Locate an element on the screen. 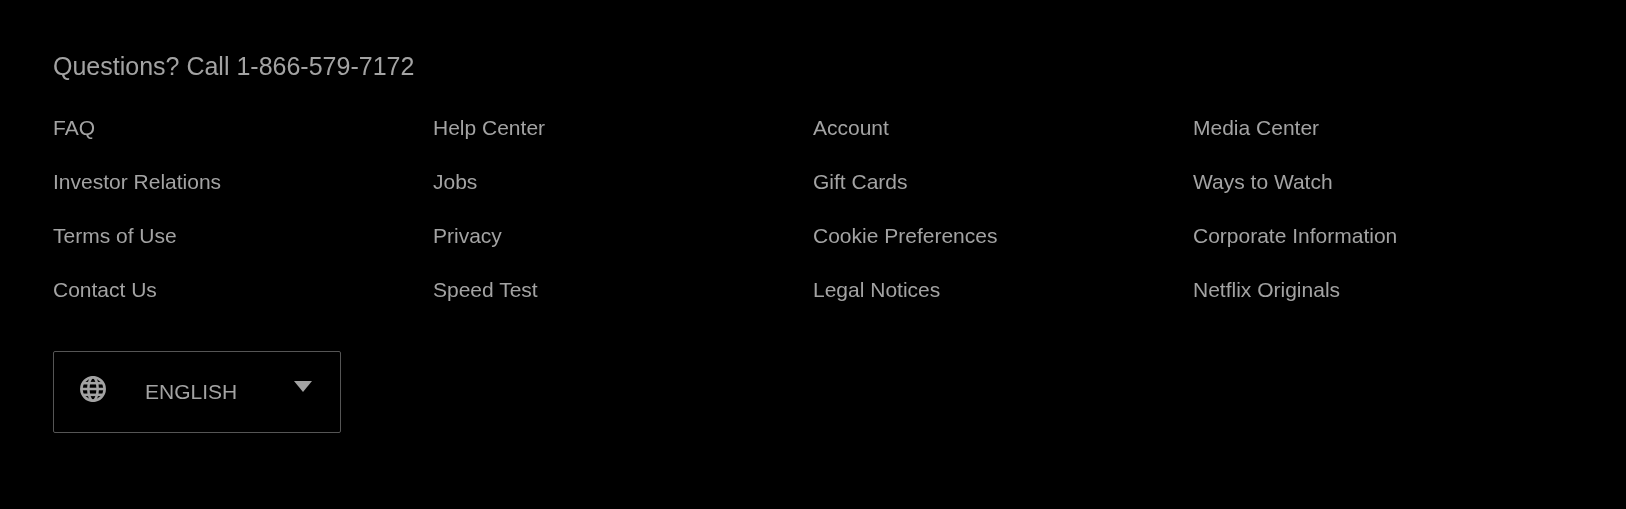  footer-link: FAQ is located at coordinates (74, 128).